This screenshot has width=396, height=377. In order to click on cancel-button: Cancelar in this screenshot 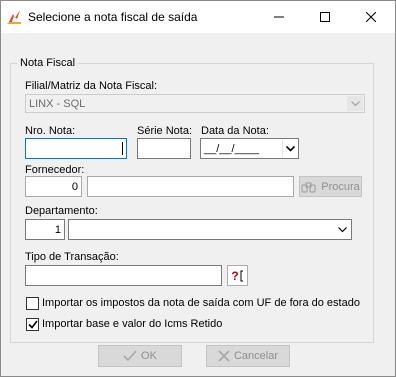, I will do `click(248, 356)`.